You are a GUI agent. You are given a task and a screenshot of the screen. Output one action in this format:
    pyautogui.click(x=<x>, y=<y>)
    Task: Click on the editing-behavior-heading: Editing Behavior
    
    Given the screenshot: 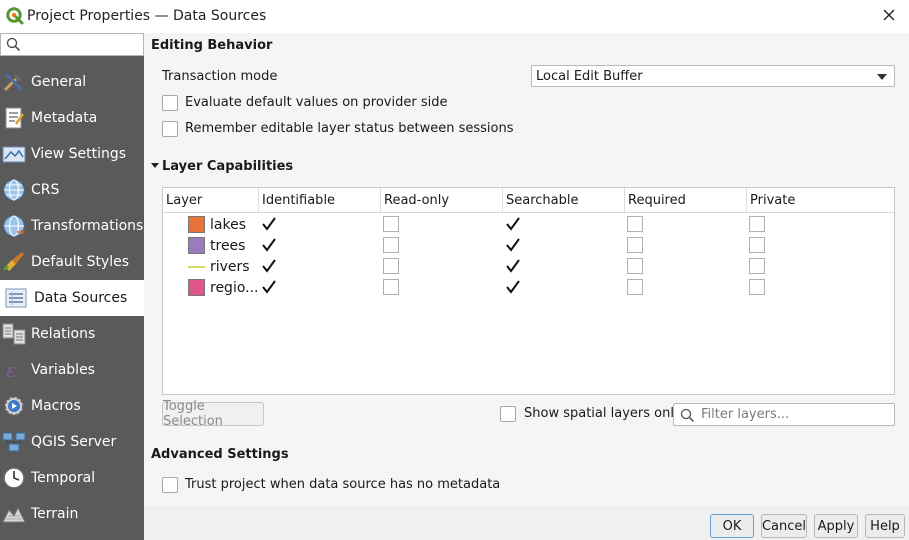 What is the action you would take?
    pyautogui.click(x=212, y=45)
    